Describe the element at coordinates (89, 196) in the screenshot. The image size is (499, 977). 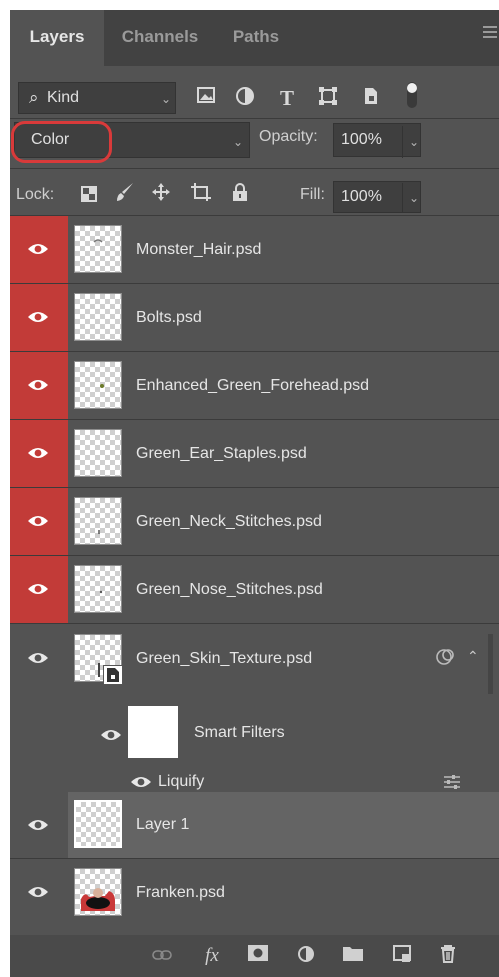
I see `lock-transparent-pixels-icon` at that location.